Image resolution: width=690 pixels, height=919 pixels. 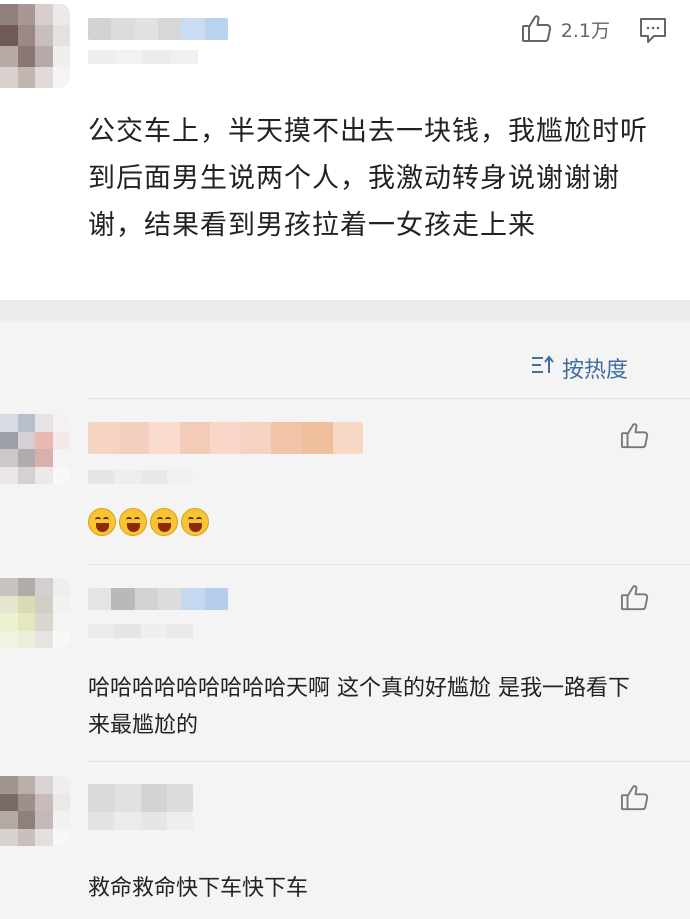 I want to click on comment-text: 哈哈哈哈哈哈哈哈哈天啊 这个真的好尴尬 是我一路看下来最尴尬的, so click(x=359, y=707).